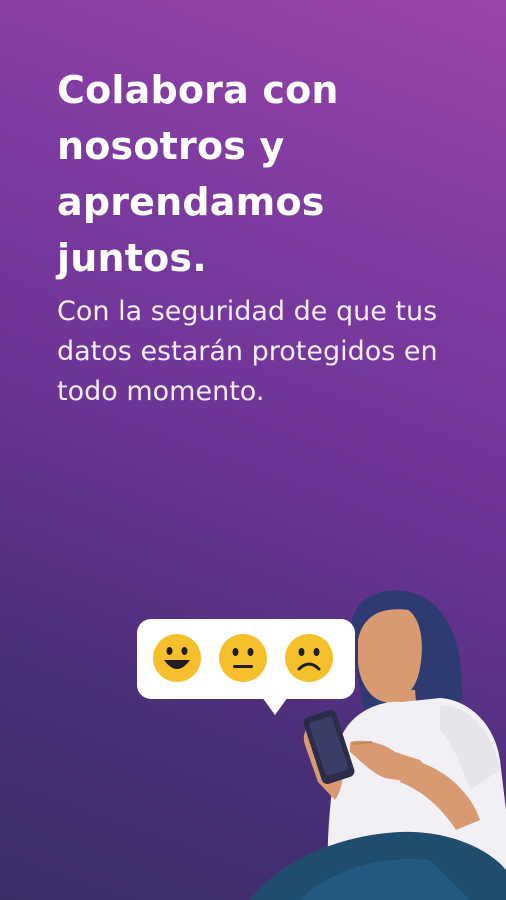 The height and width of the screenshot is (900, 506). What do you see at coordinates (177, 658) in the screenshot?
I see `happy-face-icon` at bounding box center [177, 658].